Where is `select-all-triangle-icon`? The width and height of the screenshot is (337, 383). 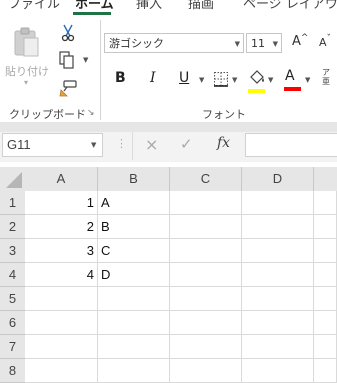
select-all-triangle-icon is located at coordinates (14, 180).